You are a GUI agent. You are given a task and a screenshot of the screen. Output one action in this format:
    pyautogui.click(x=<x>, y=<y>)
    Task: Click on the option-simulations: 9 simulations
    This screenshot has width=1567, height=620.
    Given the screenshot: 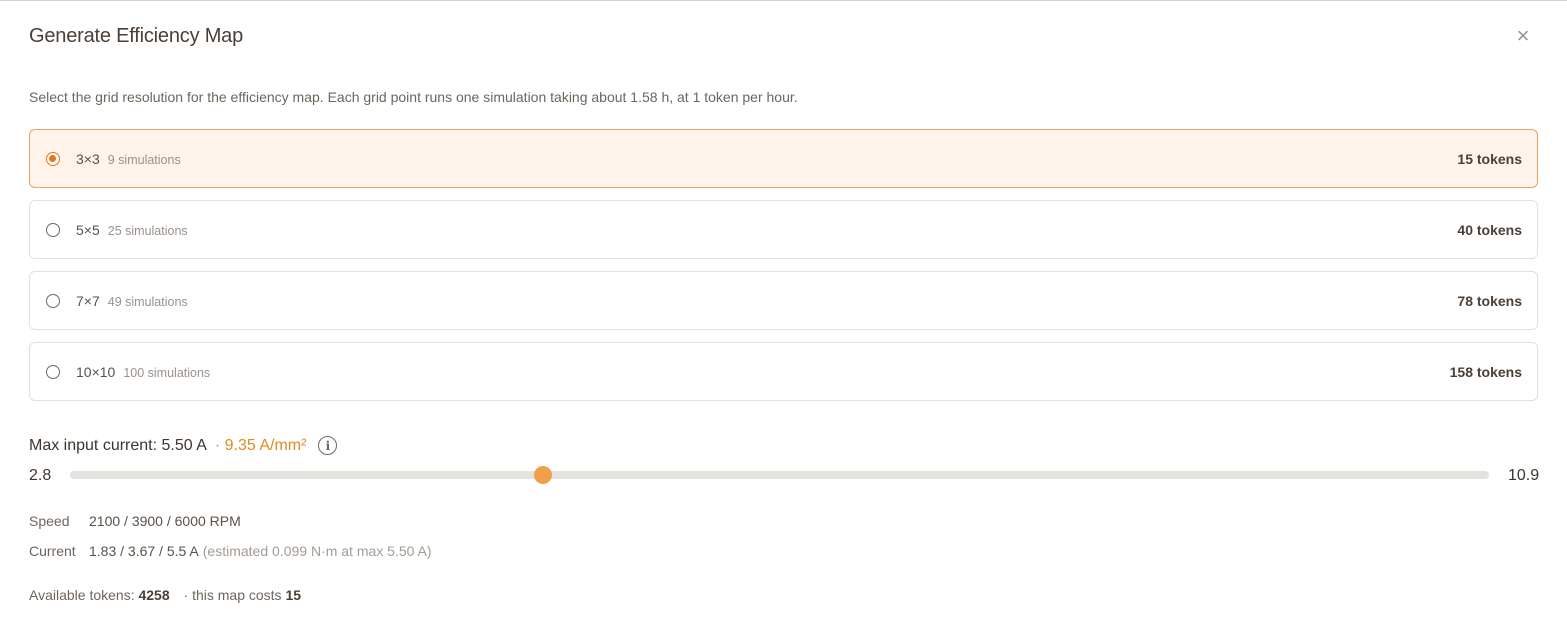 What is the action you would take?
    pyautogui.click(x=144, y=160)
    